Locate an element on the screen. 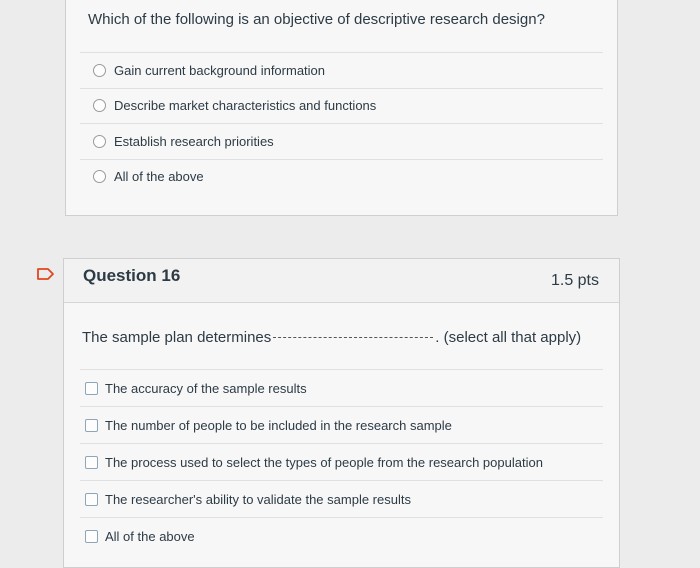 The height and width of the screenshot is (568, 700). fill-in-blank is located at coordinates (353, 337).